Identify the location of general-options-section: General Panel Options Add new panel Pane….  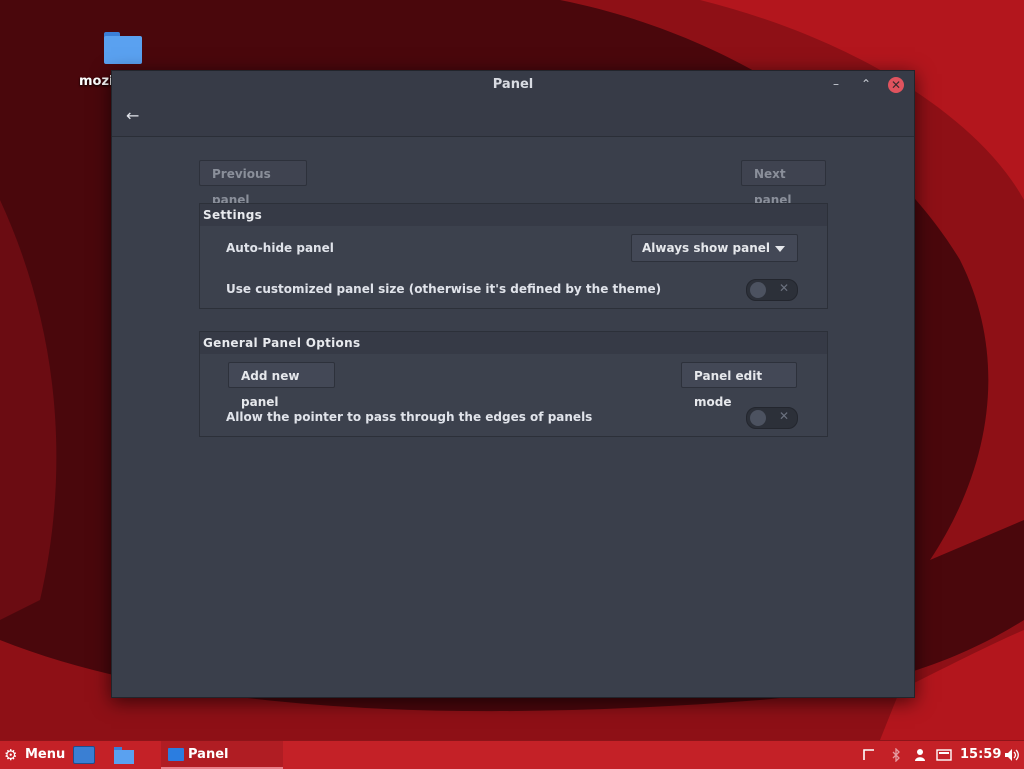
(513, 384).